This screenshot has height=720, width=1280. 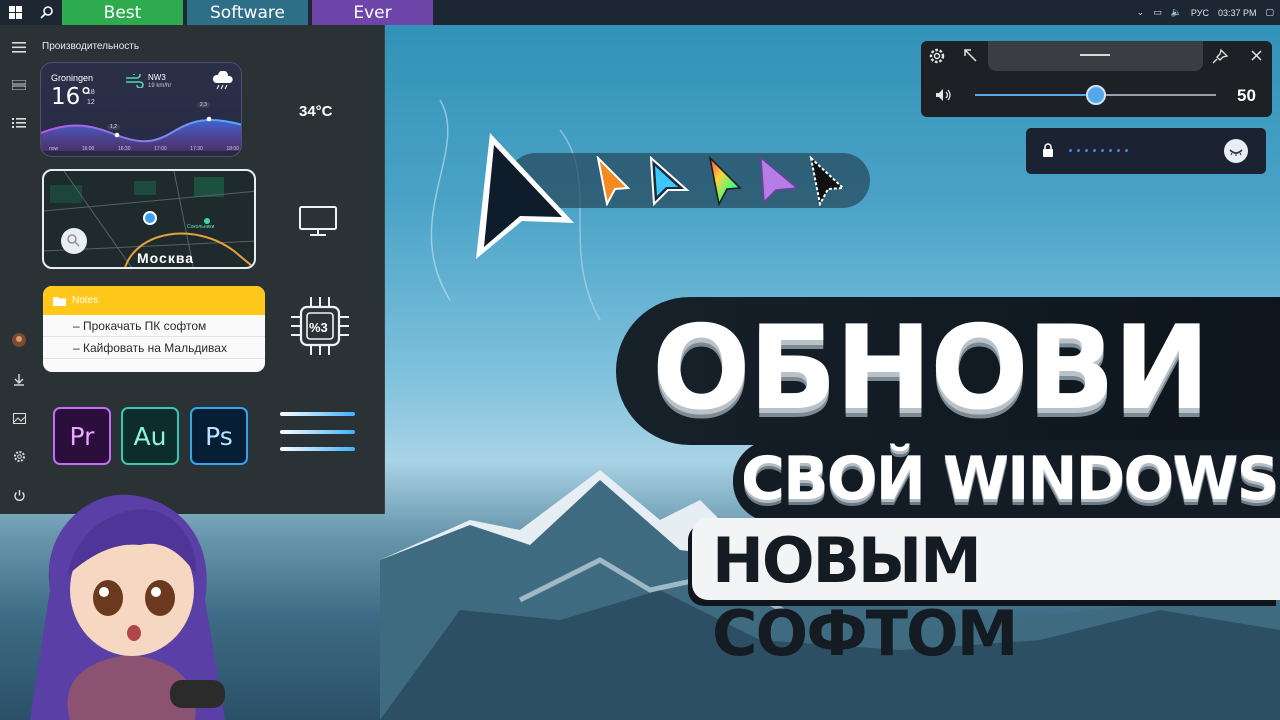 I want to click on download-icon, so click(x=19, y=380).